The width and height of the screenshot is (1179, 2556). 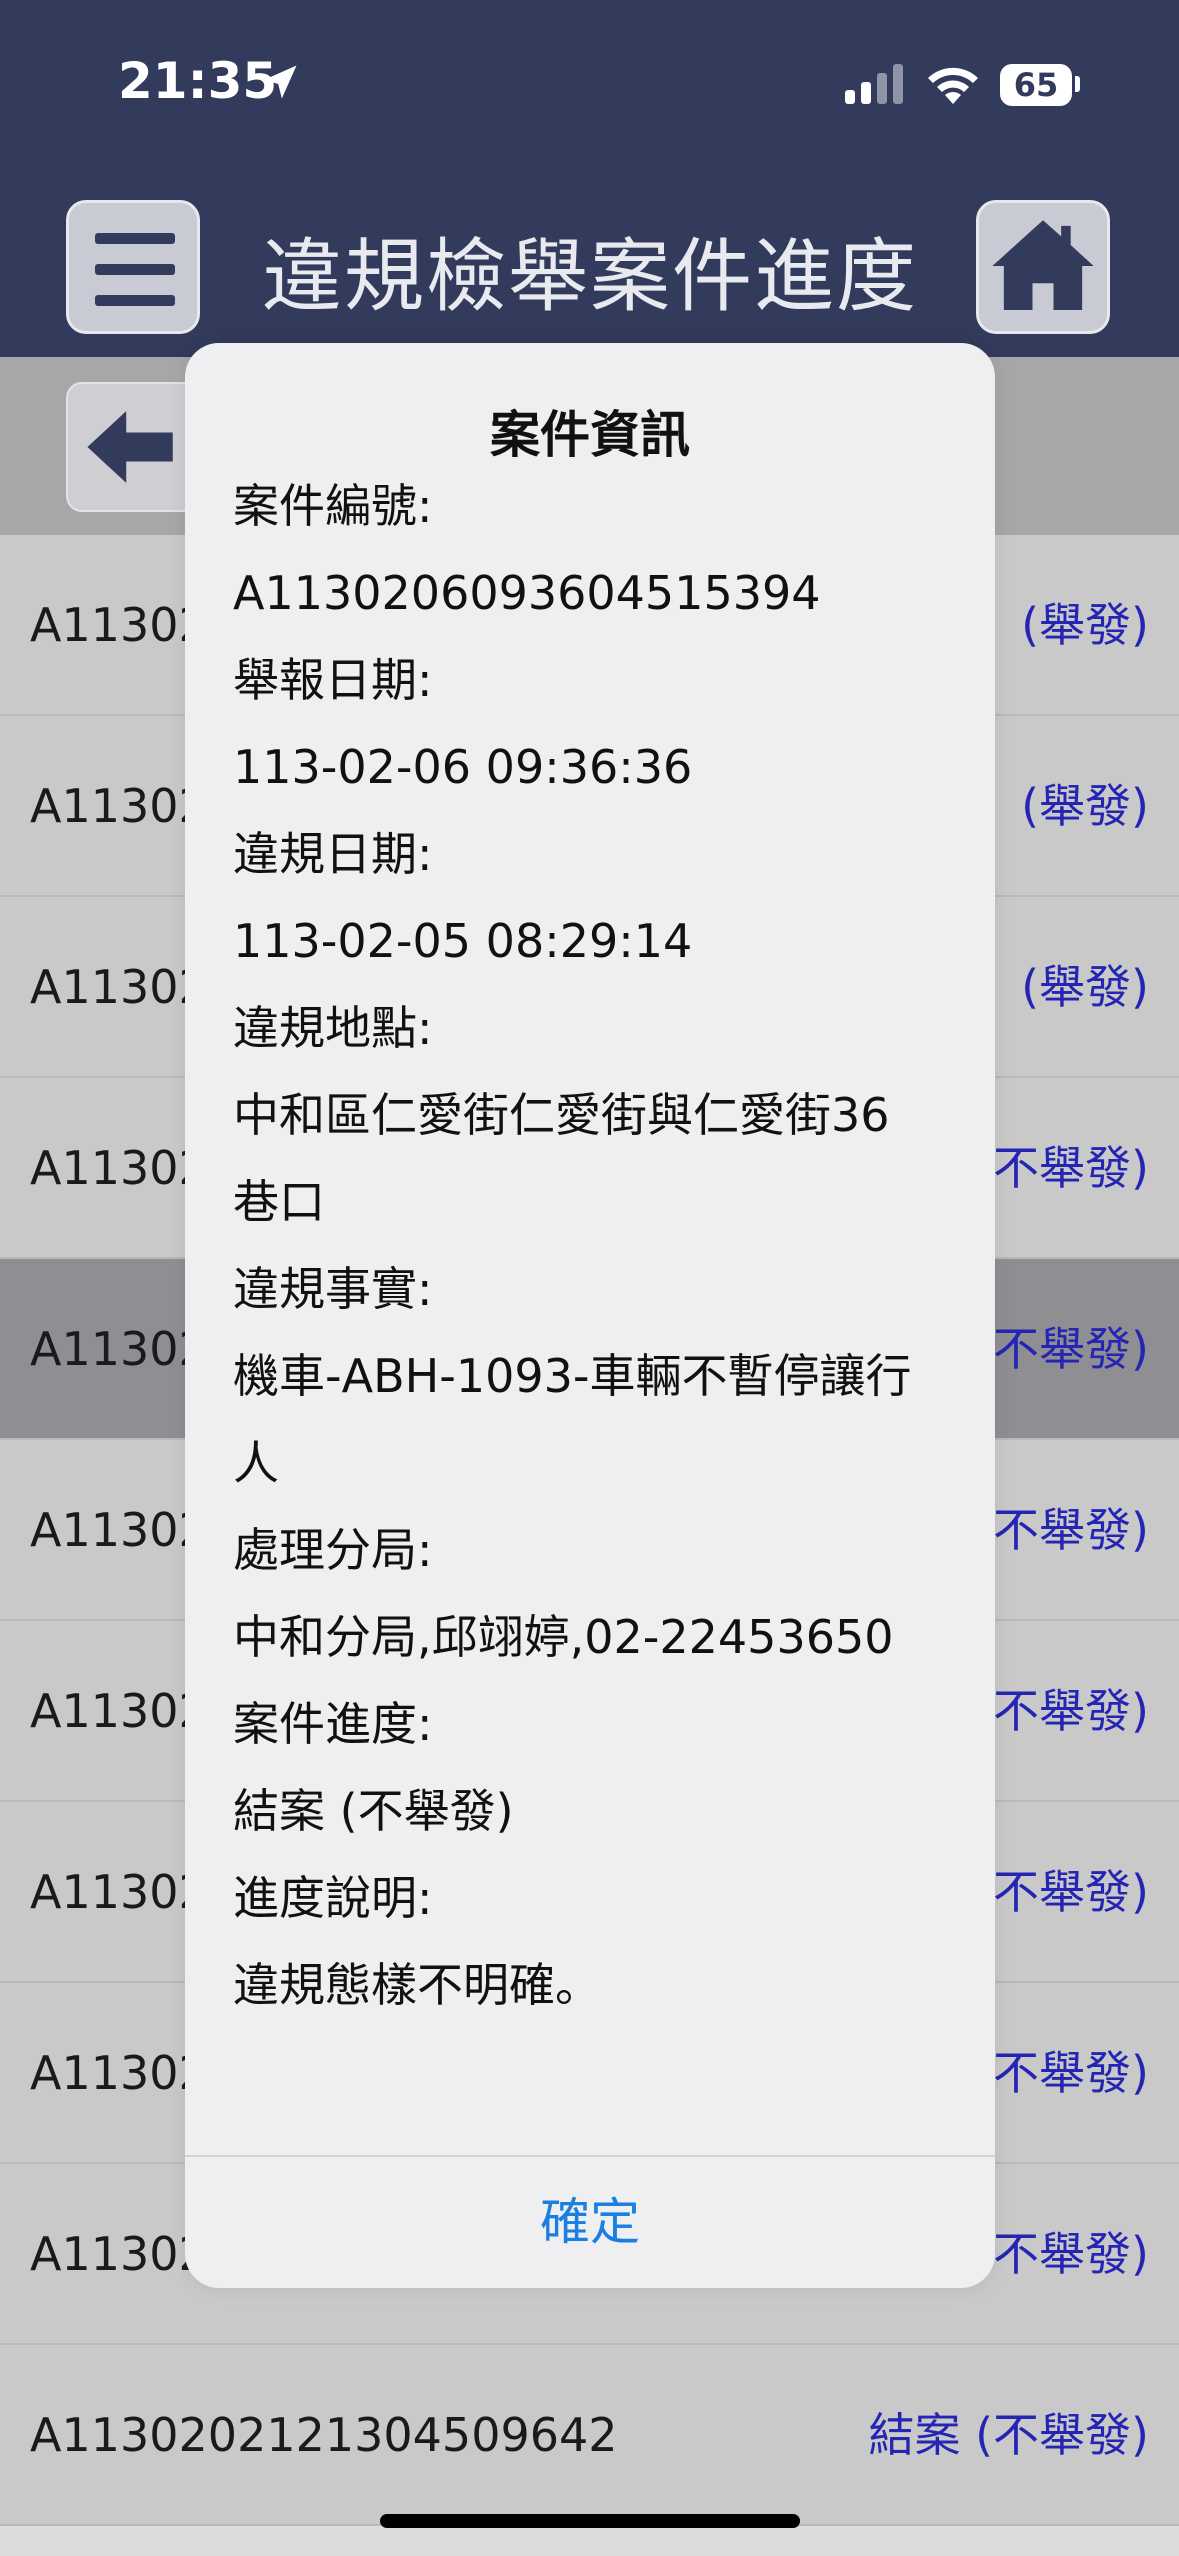 I want to click on home-icon, so click(x=1043, y=265).